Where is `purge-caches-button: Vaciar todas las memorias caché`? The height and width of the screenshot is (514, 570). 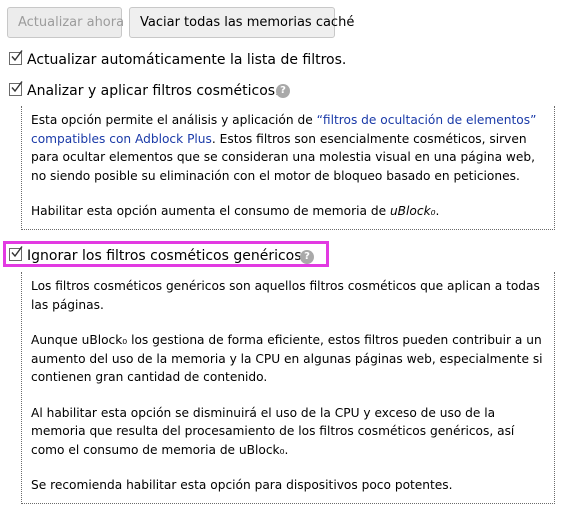 purge-caches-button: Vaciar todas las memorias caché is located at coordinates (241, 22).